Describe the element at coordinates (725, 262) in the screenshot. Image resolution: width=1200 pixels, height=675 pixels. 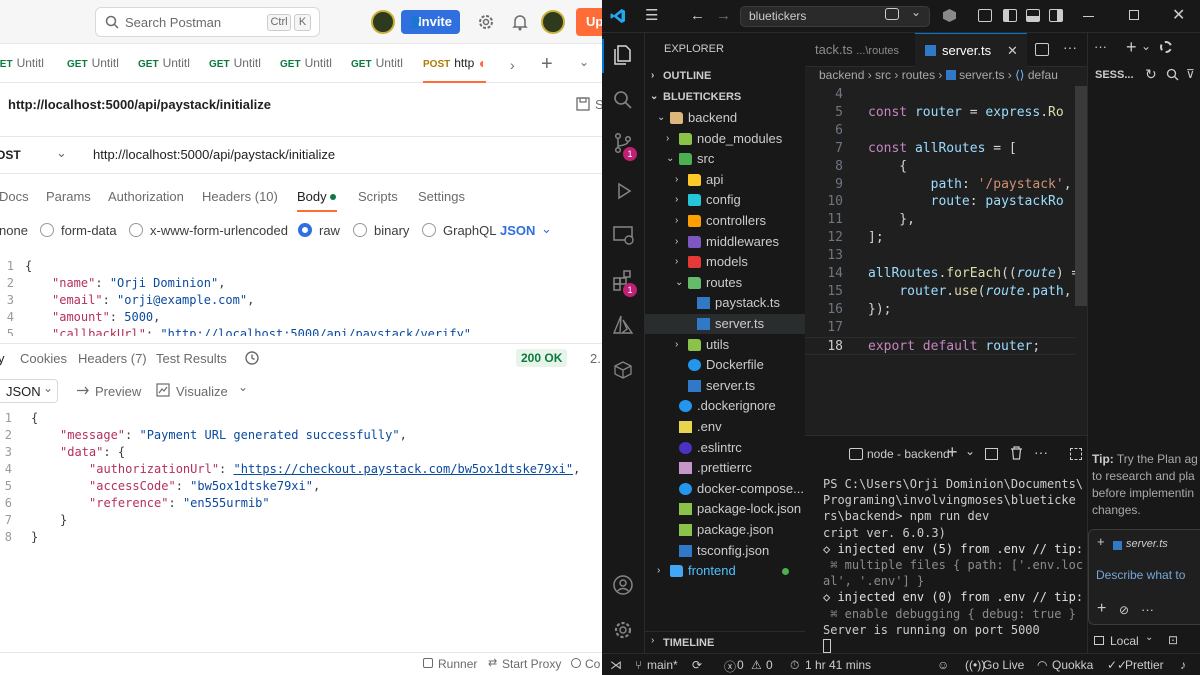
I see `folder-item: › models` at that location.